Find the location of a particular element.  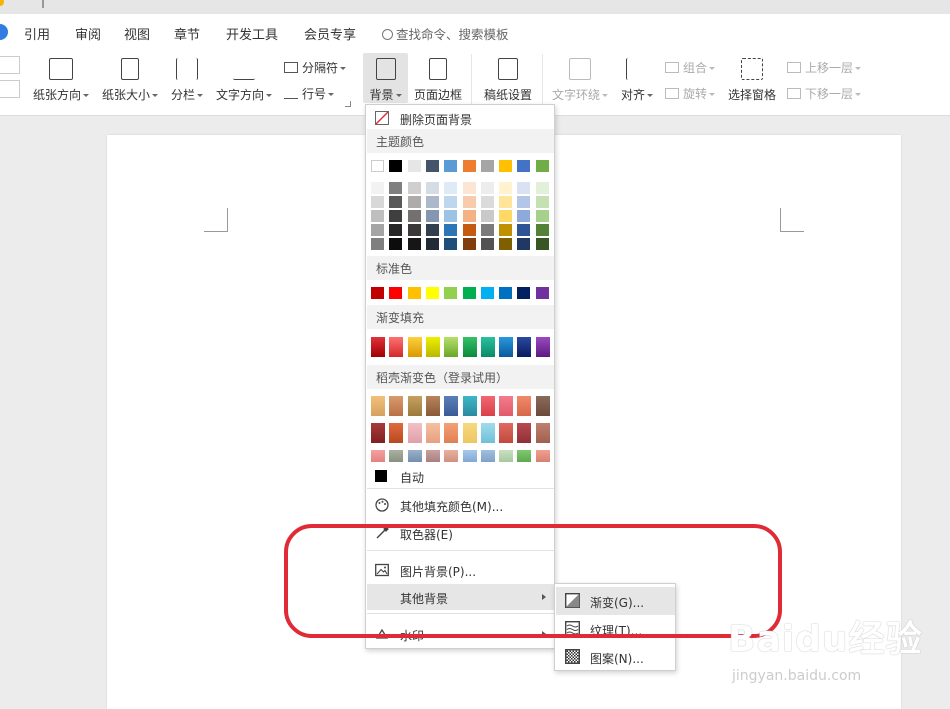

align-button: 对齐 is located at coordinates (637, 80).